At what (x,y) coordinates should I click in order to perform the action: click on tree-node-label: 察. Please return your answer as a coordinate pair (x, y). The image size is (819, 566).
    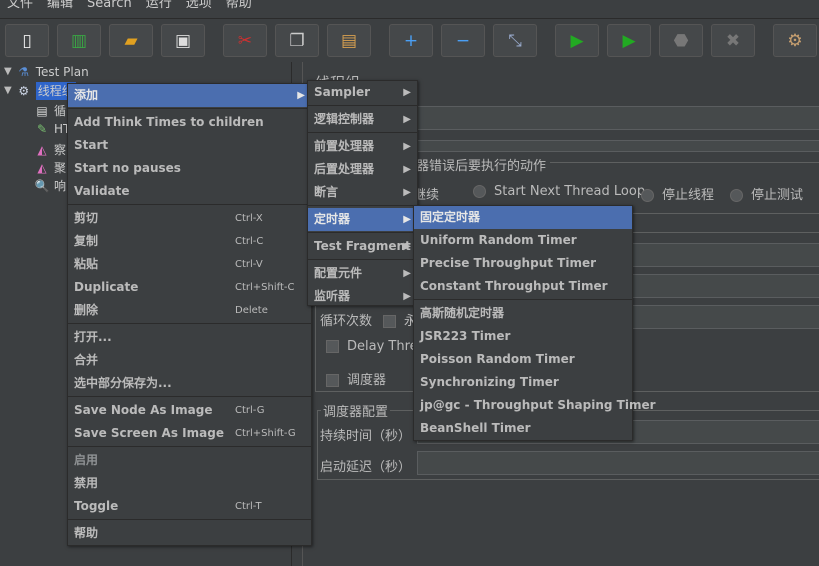
    Looking at the image, I should click on (60, 150).